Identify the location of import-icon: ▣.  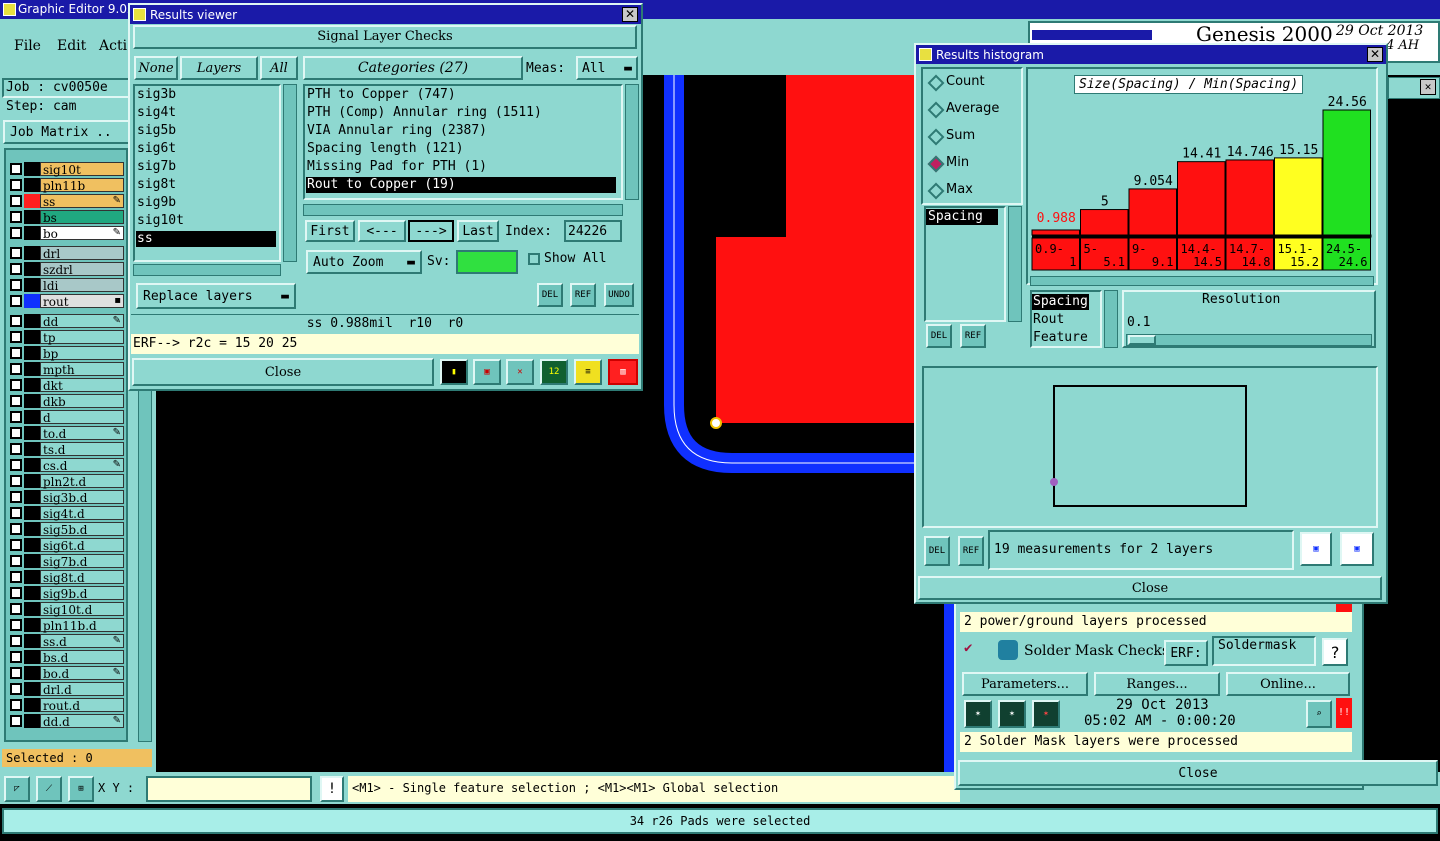
(1357, 549).